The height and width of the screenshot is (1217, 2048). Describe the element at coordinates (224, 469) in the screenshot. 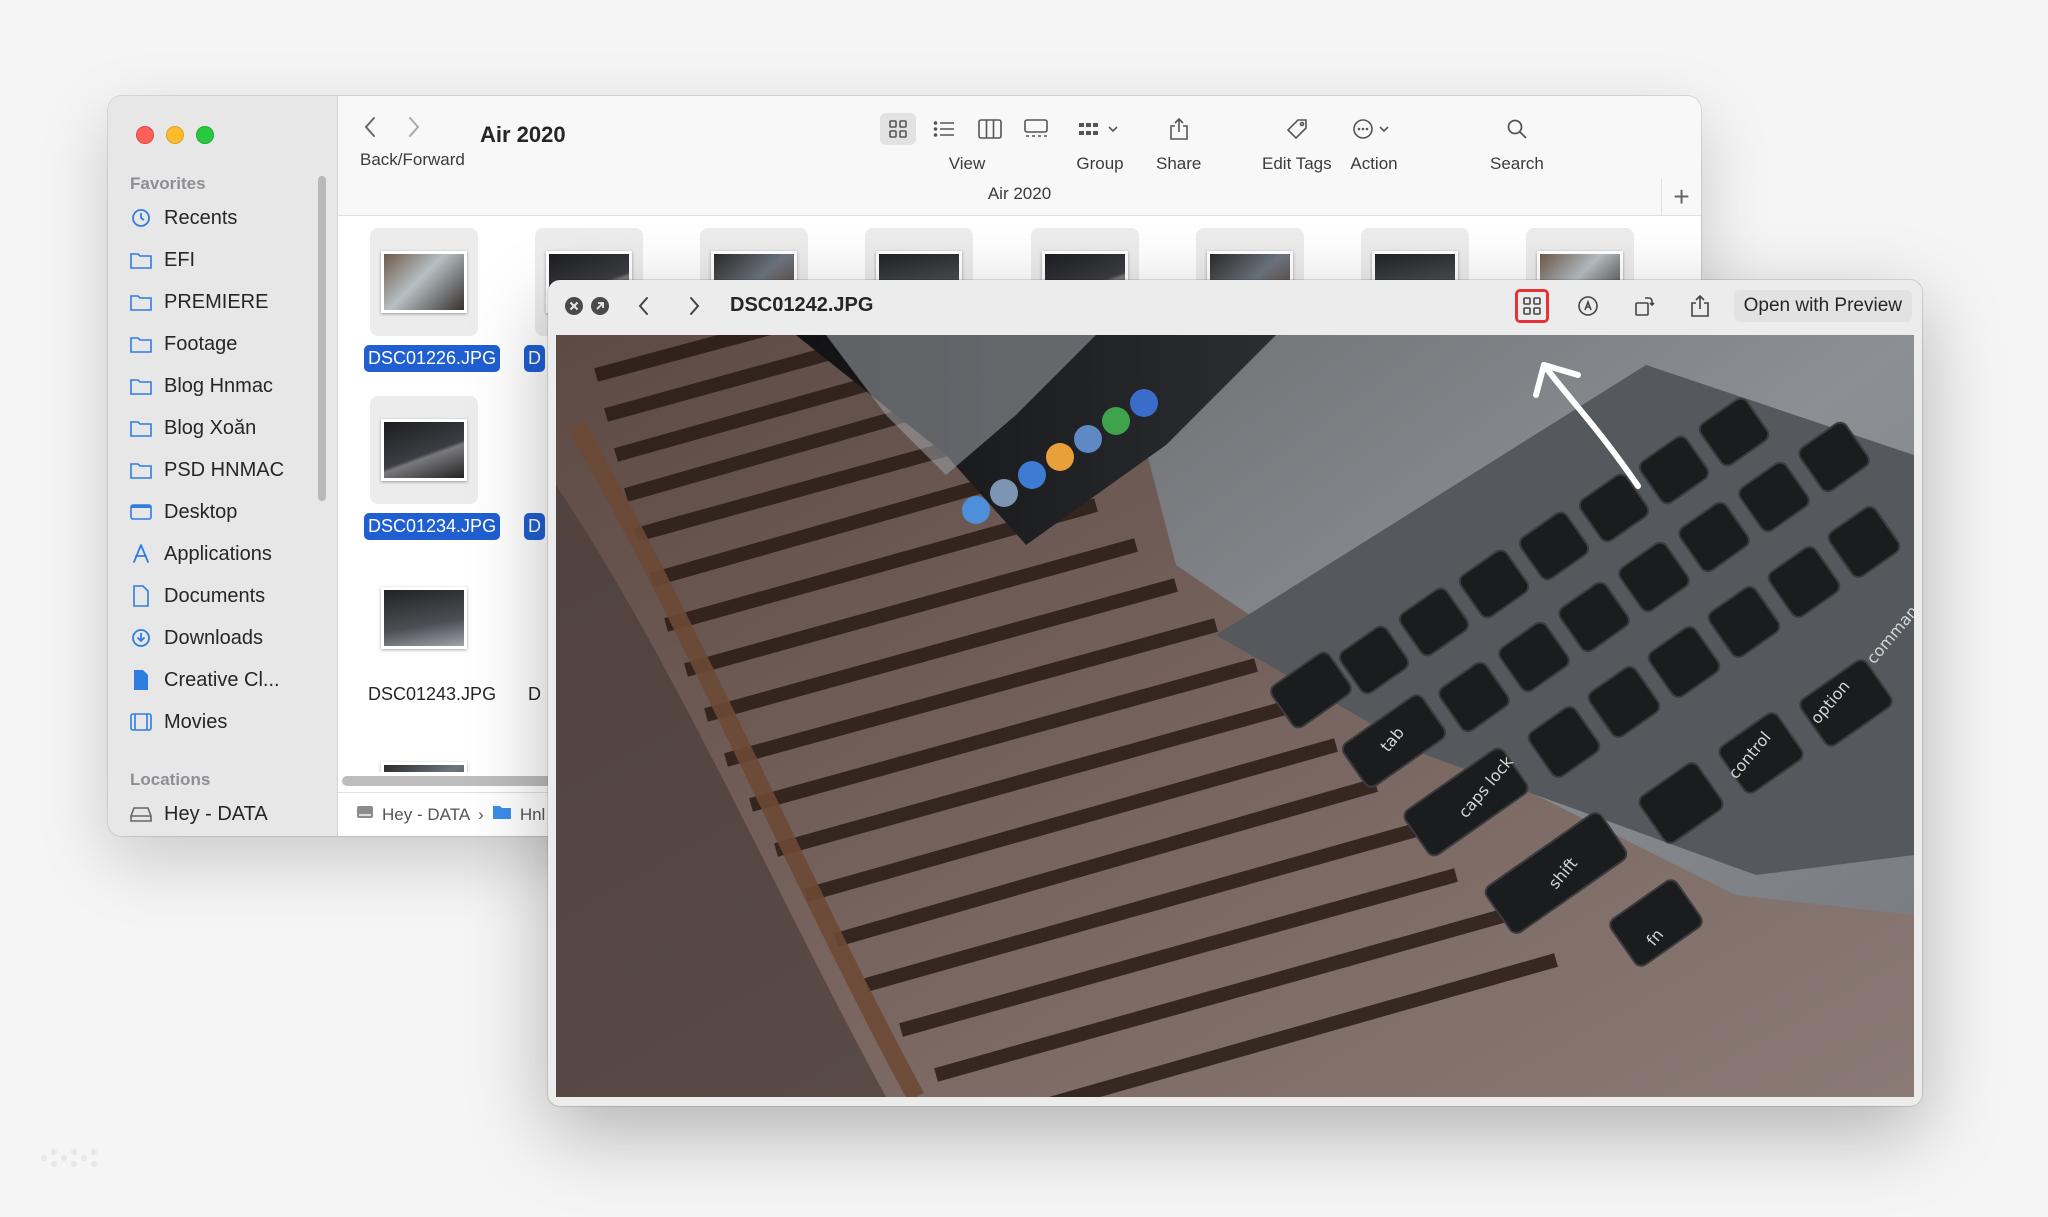

I see `sidebar-item-label: PSD HNMAC` at that location.